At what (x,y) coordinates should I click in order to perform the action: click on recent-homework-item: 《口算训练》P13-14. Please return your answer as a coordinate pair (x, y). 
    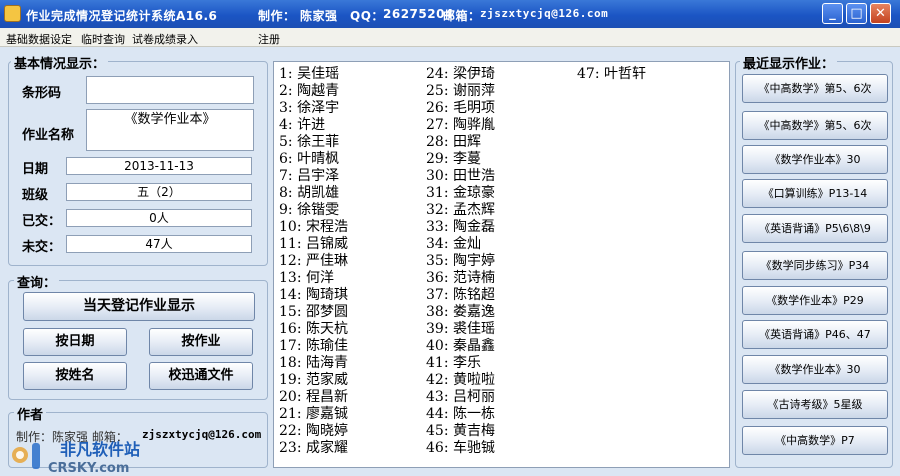
    Looking at the image, I should click on (815, 193).